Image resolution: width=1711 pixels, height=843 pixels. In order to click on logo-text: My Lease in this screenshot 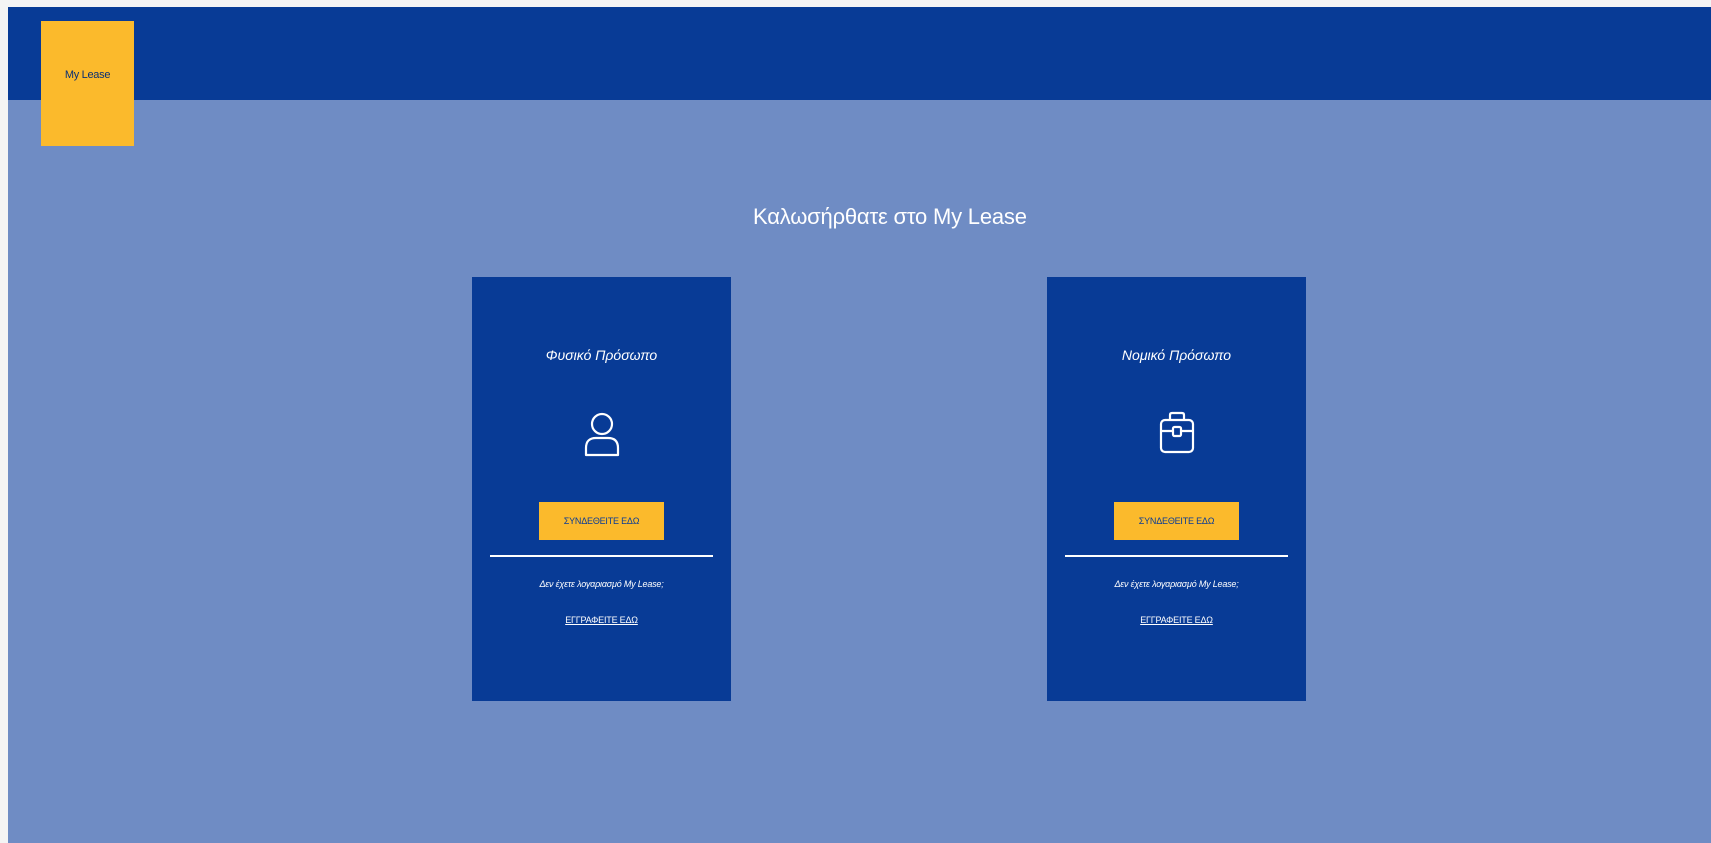, I will do `click(87, 75)`.